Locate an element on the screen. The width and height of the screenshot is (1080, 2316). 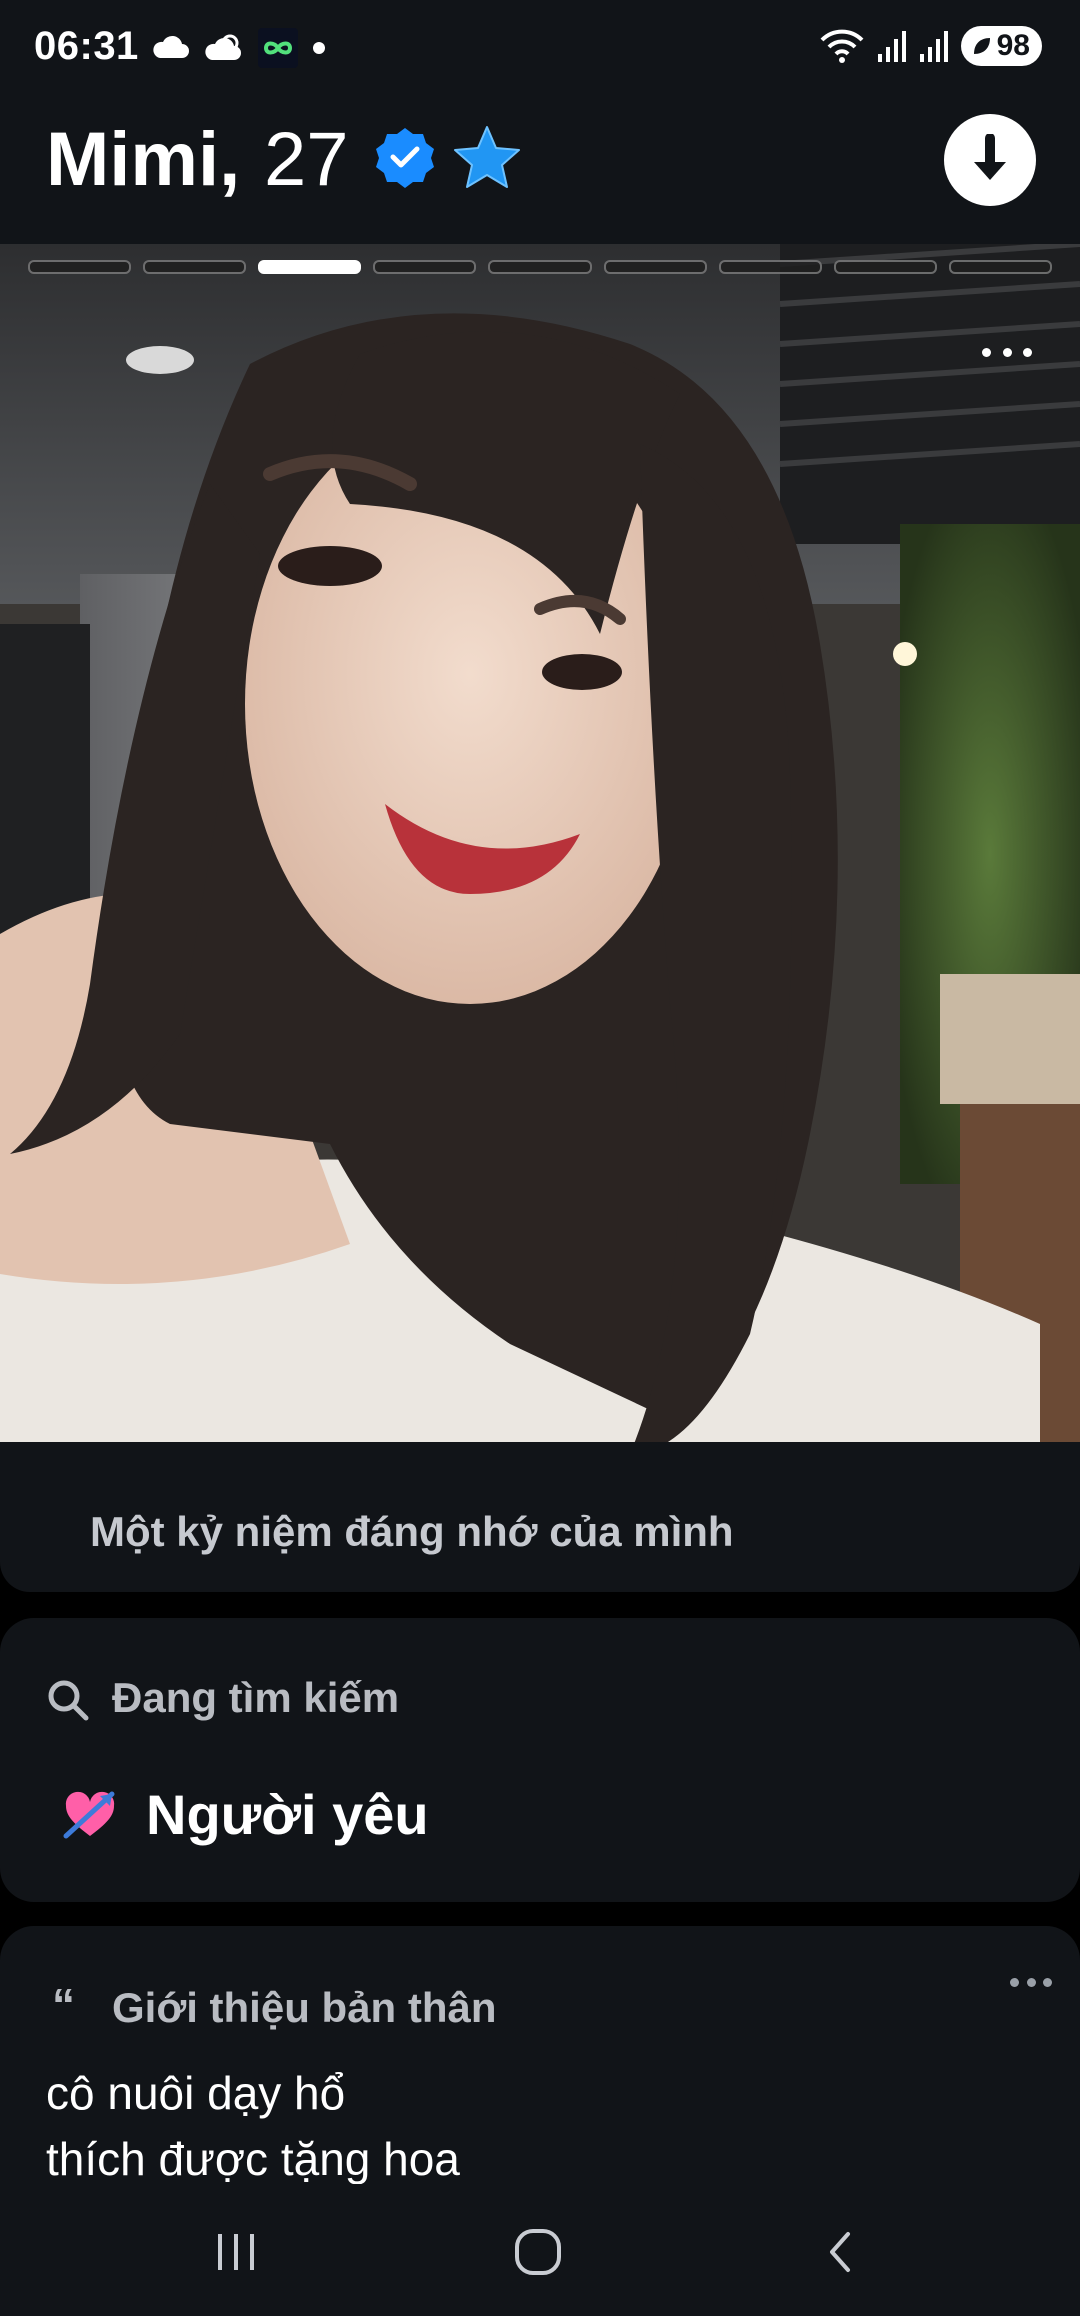
heart-arrow-icon is located at coordinates (89, 1815).